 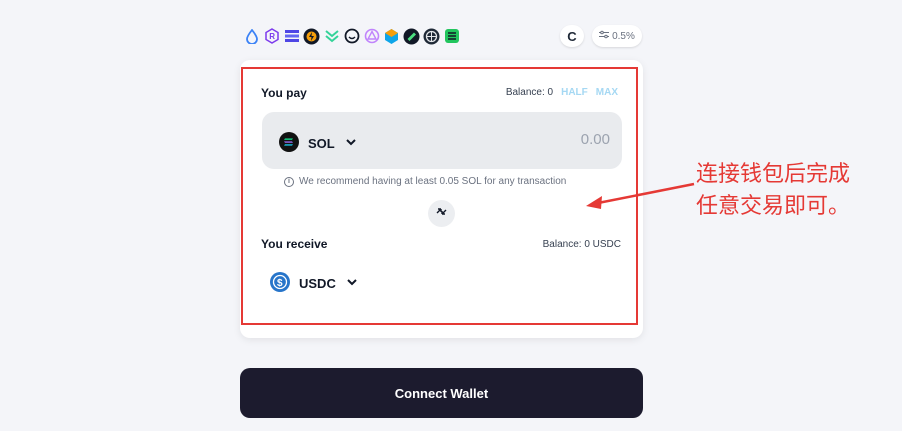 What do you see at coordinates (331, 36) in the screenshot?
I see `chevrons-icon` at bounding box center [331, 36].